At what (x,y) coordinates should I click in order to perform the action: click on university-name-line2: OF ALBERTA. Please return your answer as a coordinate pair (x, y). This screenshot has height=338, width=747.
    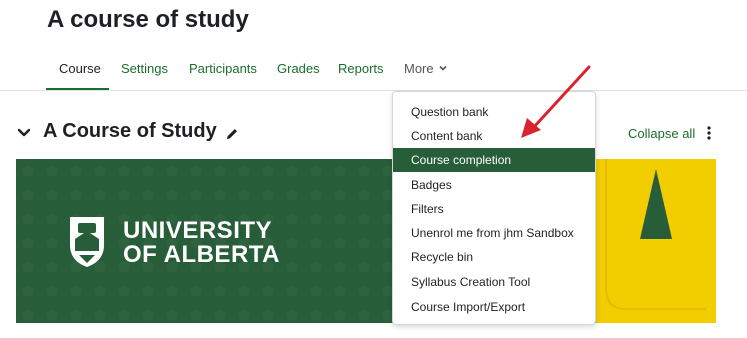
    Looking at the image, I should click on (201, 254).